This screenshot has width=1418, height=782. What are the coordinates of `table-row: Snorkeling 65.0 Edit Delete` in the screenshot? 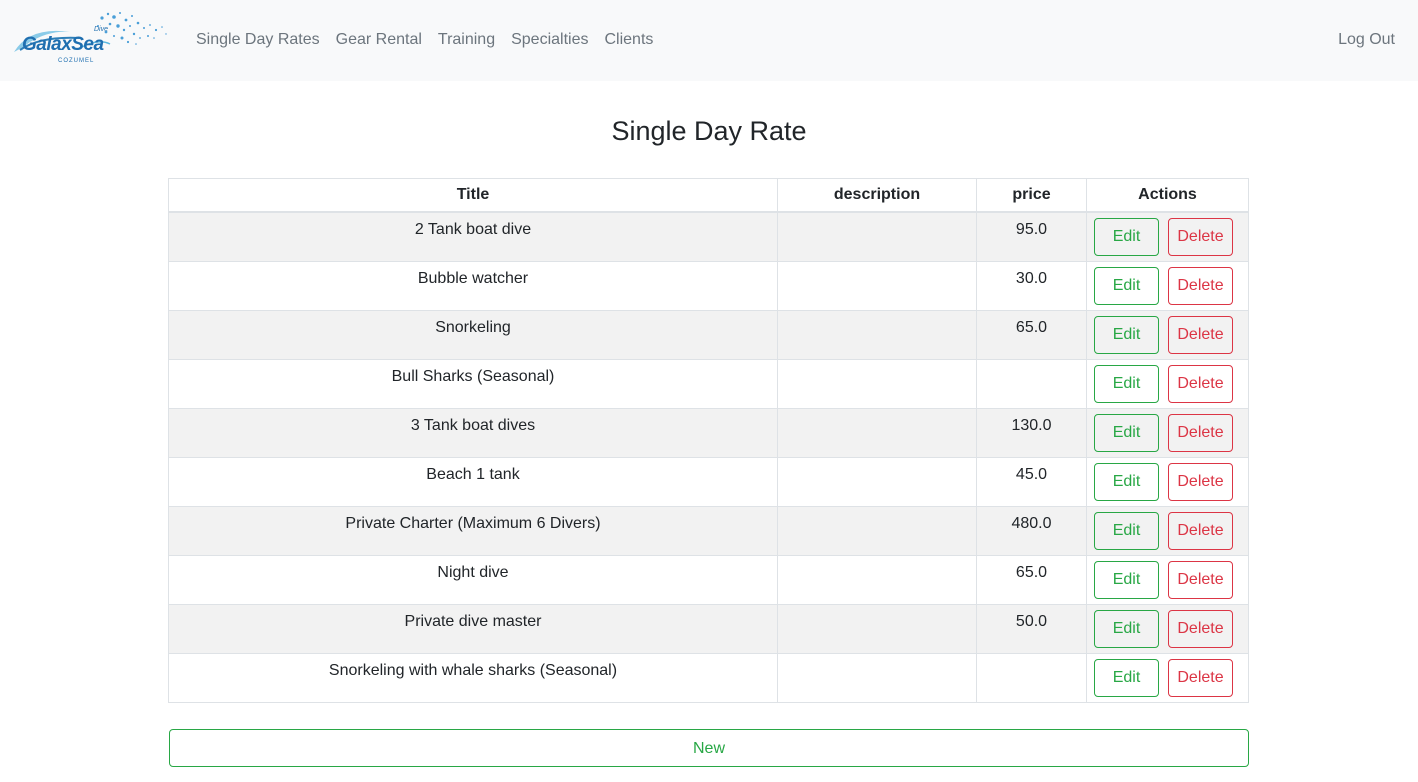 It's located at (708, 334).